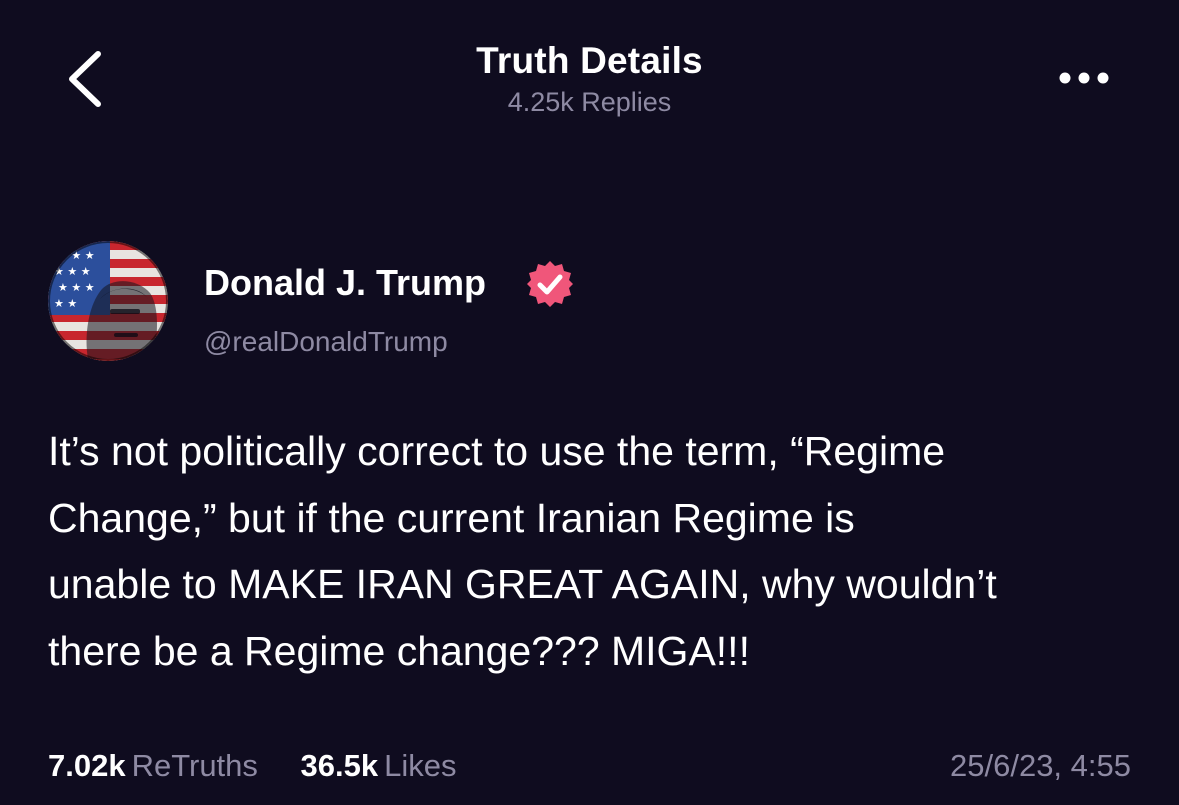 The image size is (1179, 805). I want to click on post-stats: 7.02k ReTruths 36.5k Likes, so click(269, 766).